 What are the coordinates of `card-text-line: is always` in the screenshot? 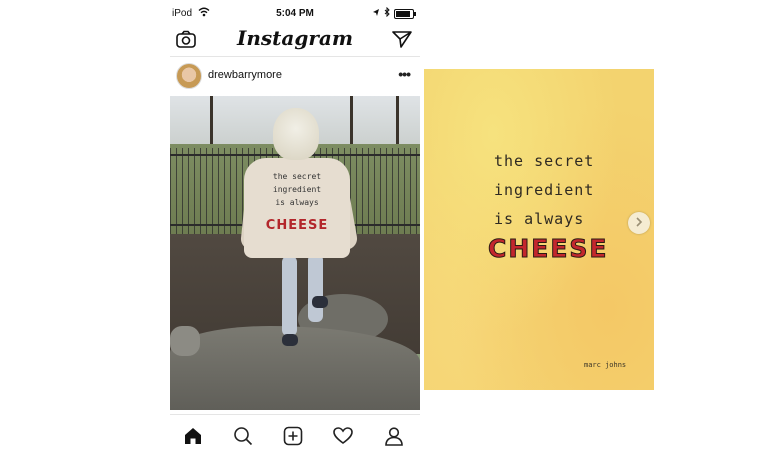 It's located at (539, 219).